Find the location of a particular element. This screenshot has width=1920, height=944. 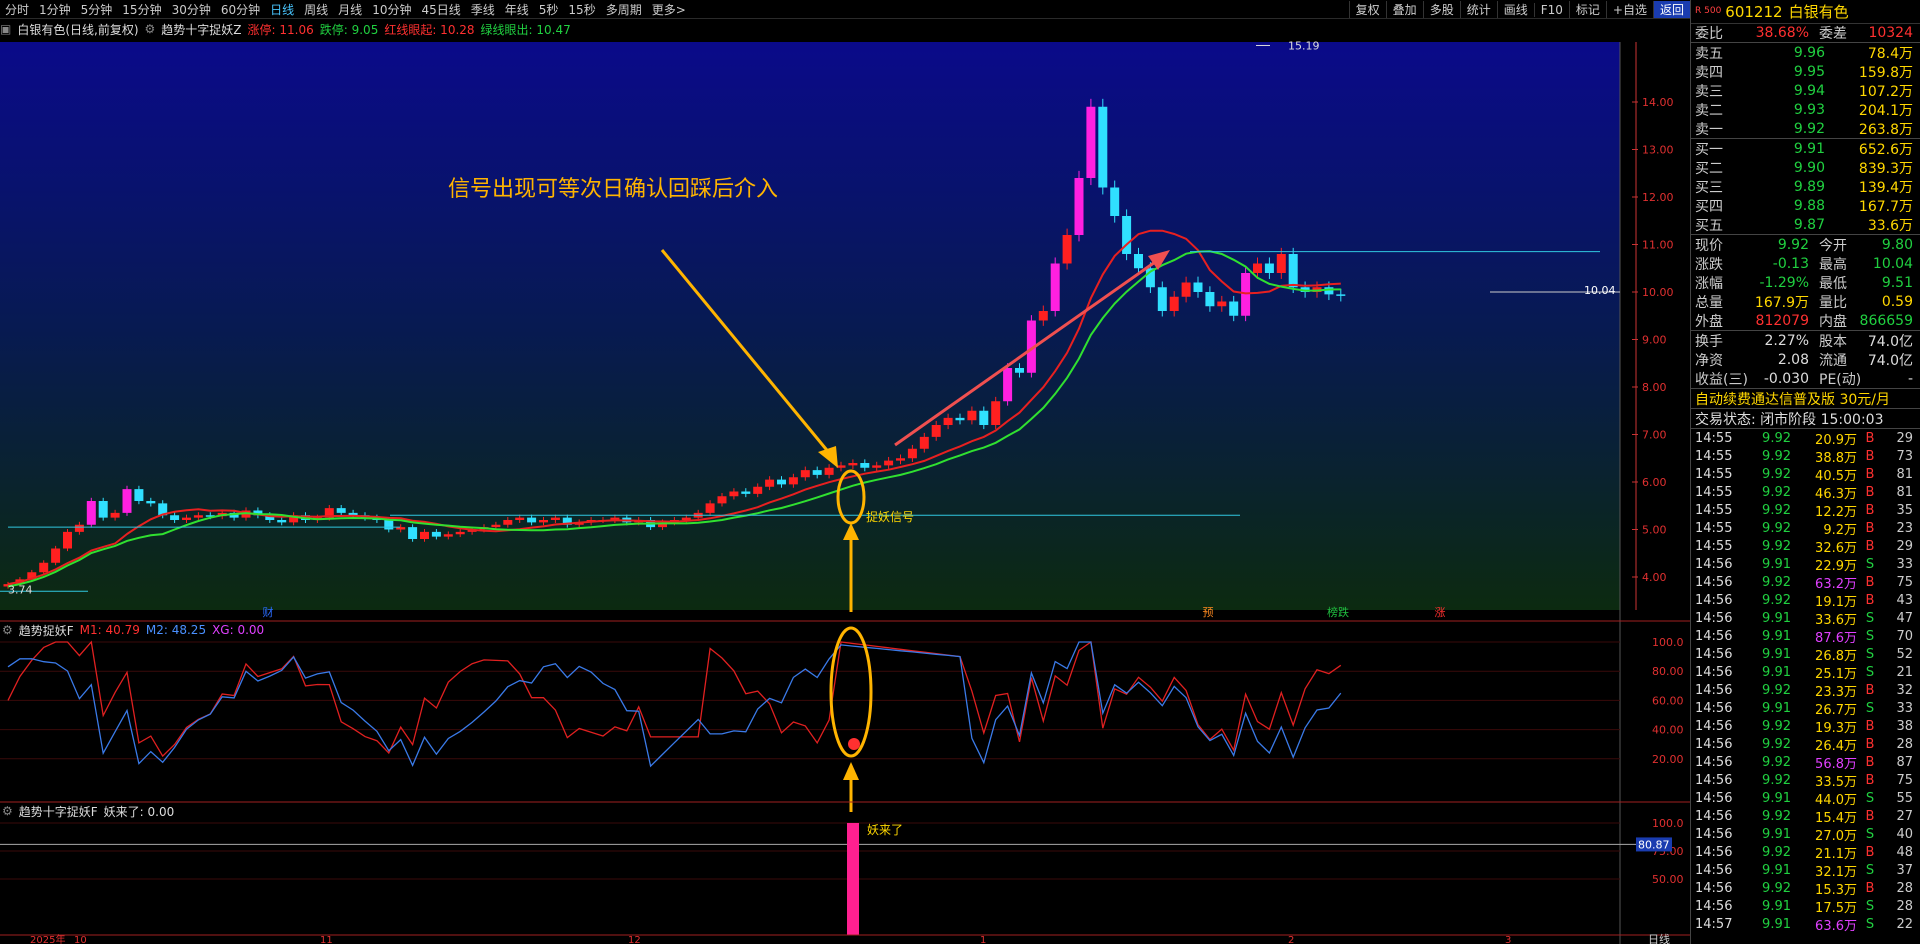

period-tab: 年线 is located at coordinates (517, 9).